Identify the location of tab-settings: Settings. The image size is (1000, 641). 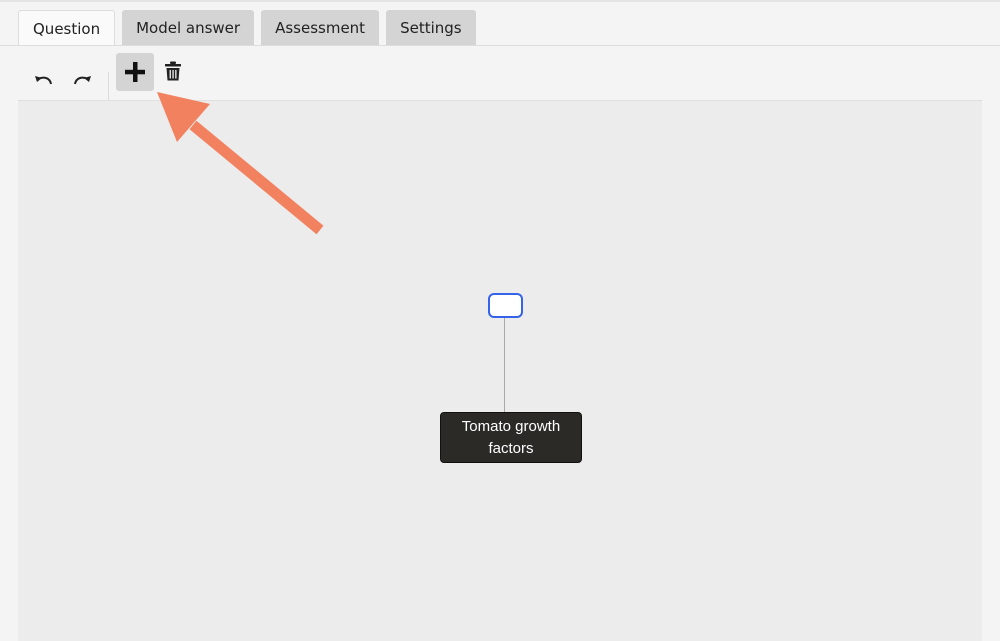
(431, 28).